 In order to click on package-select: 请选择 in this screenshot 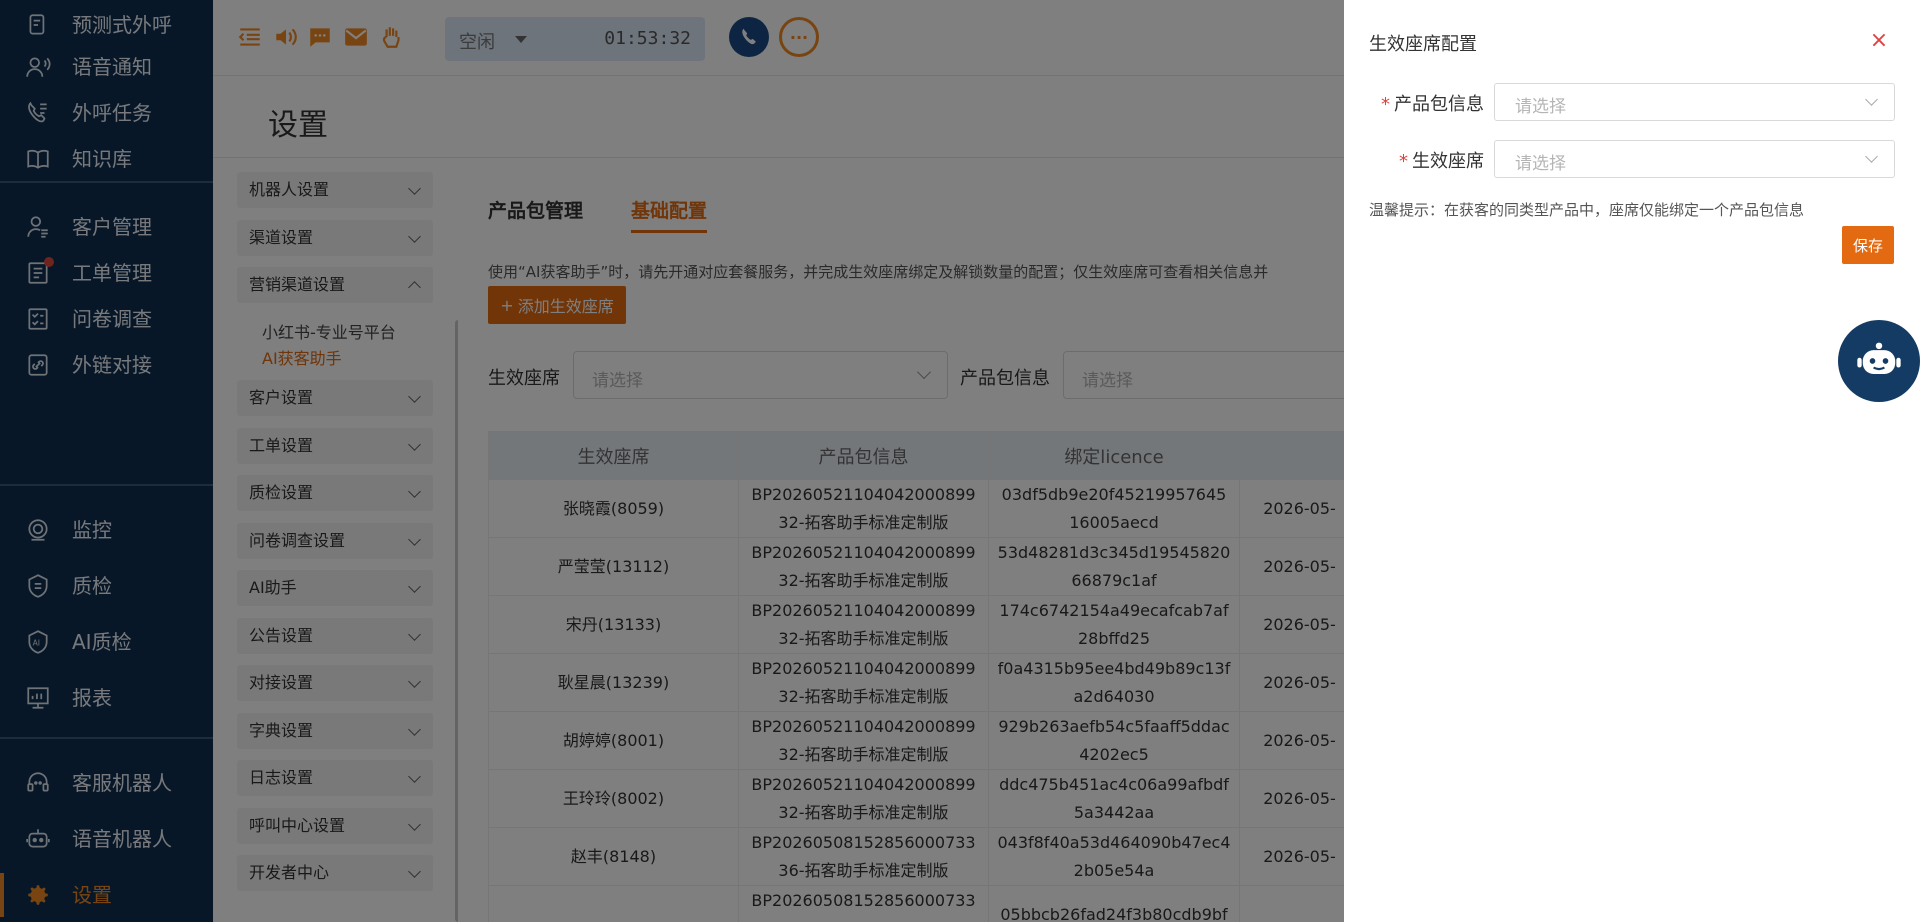, I will do `click(1694, 102)`.